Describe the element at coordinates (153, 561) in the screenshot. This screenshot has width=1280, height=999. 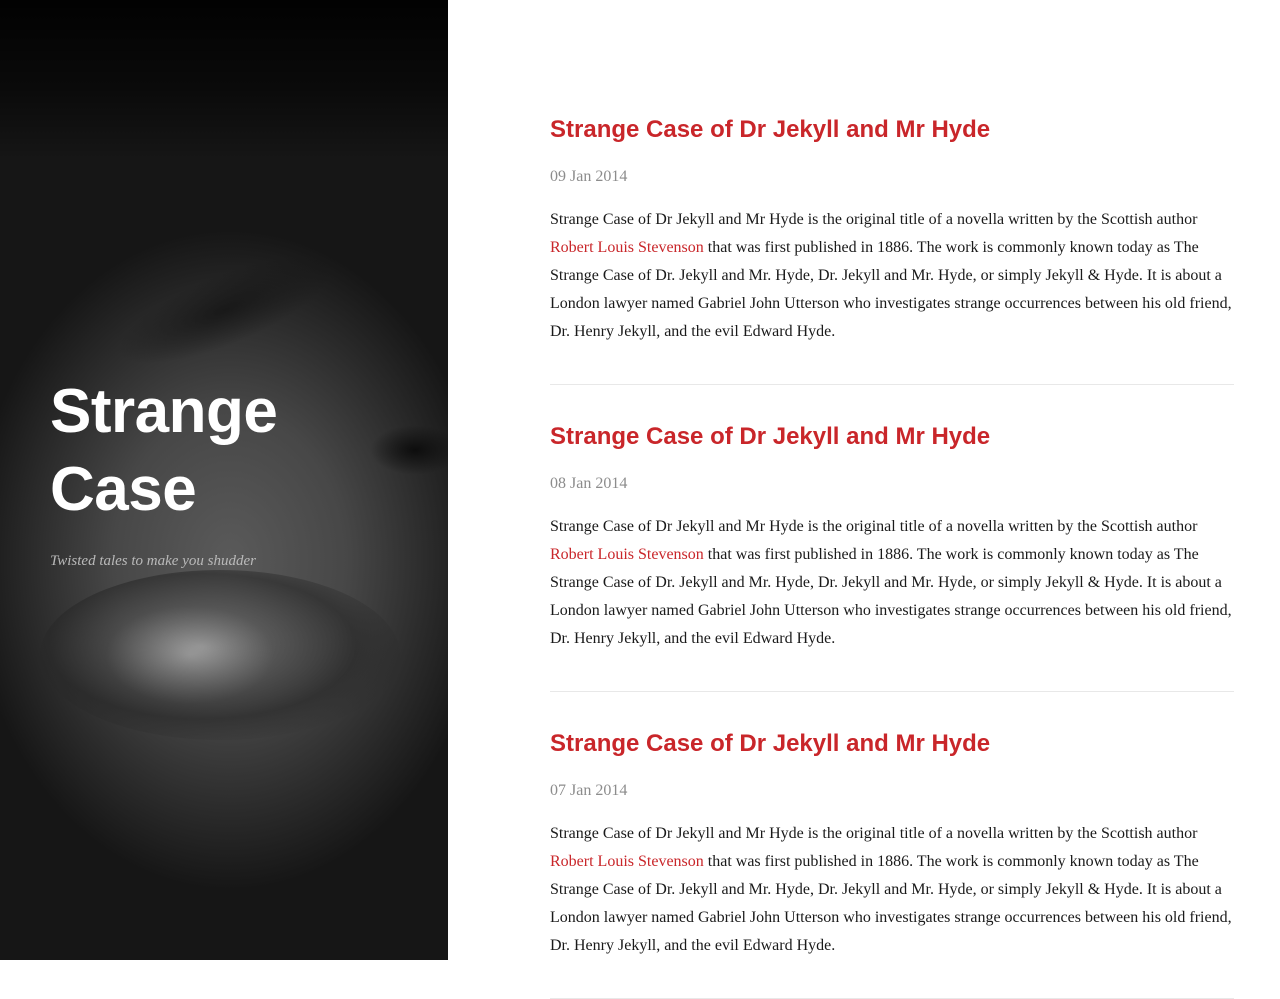
I see `site-tagline: Twisted tales to make you shudder` at that location.